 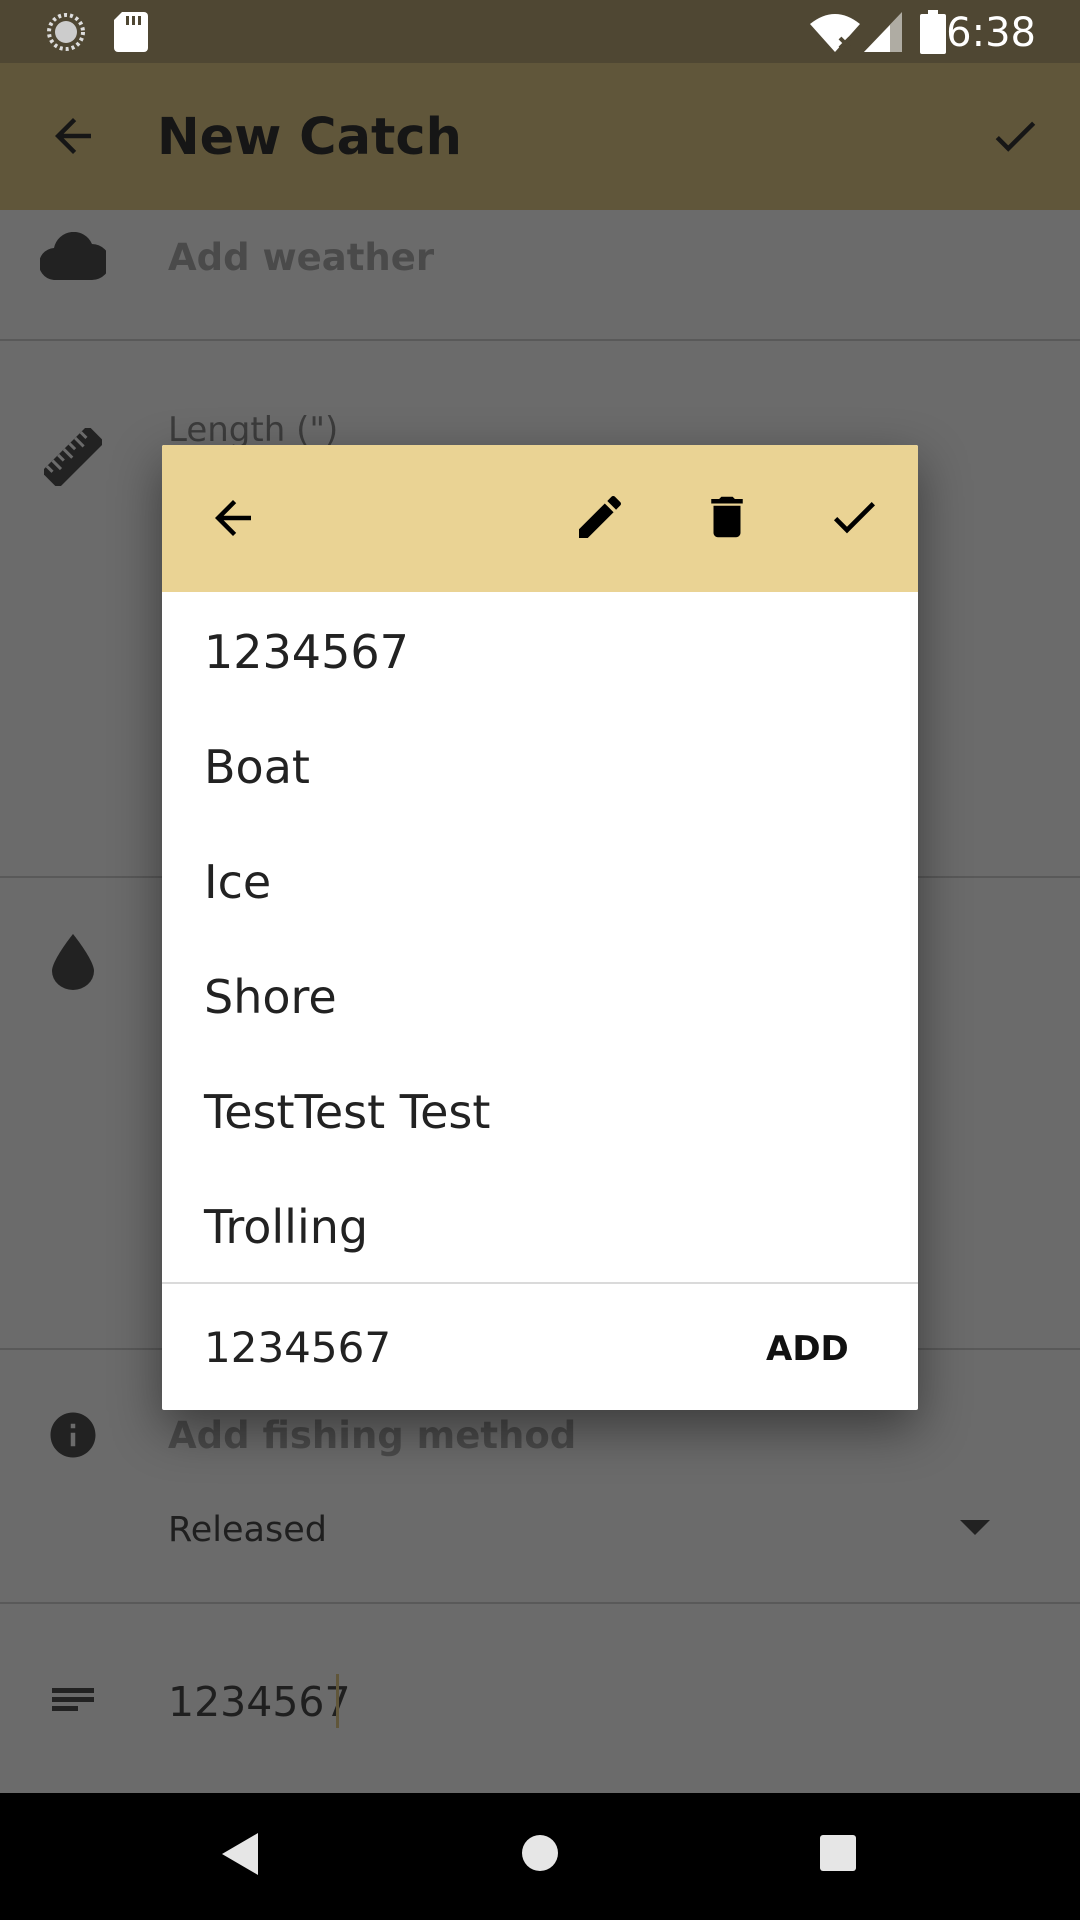 What do you see at coordinates (233, 518) in the screenshot?
I see `dialog-back-icon` at bounding box center [233, 518].